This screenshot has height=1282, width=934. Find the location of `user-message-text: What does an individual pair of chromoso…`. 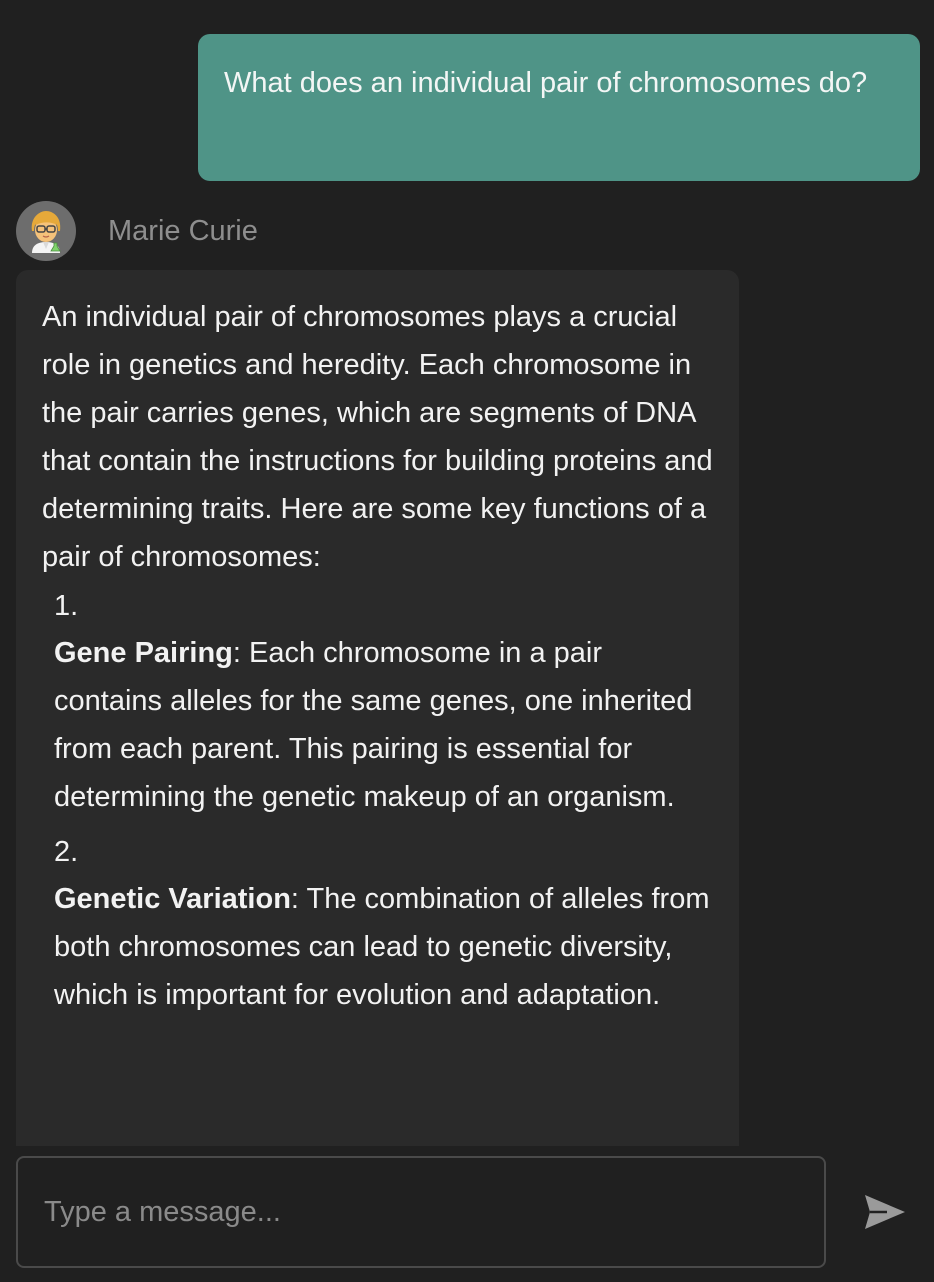

user-message-text: What does an individual pair of chromoso… is located at coordinates (546, 83).